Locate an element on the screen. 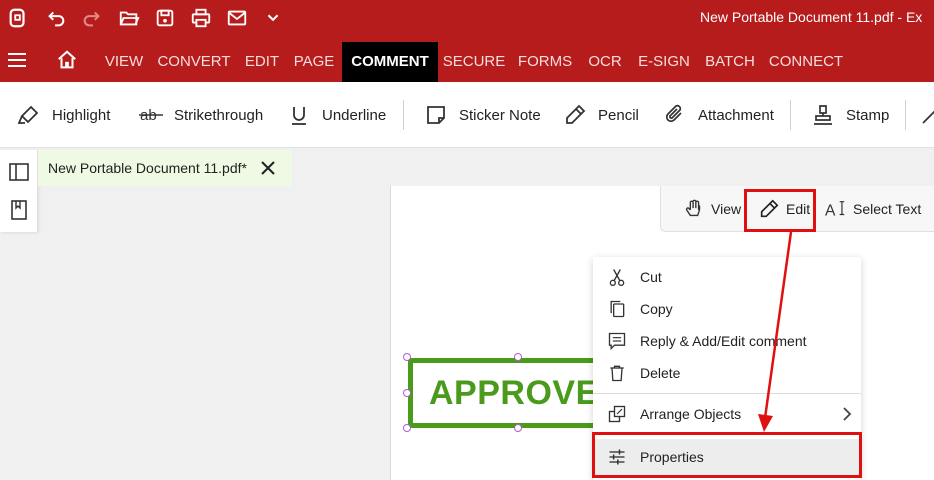  highlight-button: Highlight is located at coordinates (63, 115).